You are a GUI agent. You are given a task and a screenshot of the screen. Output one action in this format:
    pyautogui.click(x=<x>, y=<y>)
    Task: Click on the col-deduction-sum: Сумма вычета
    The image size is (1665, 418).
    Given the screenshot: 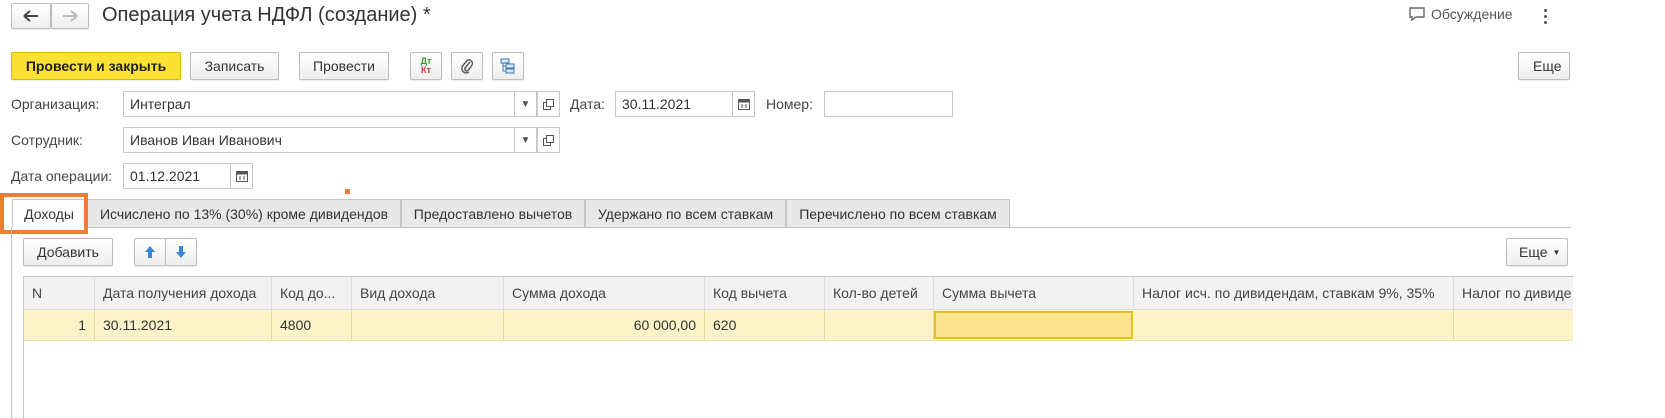 What is the action you would take?
    pyautogui.click(x=1034, y=293)
    